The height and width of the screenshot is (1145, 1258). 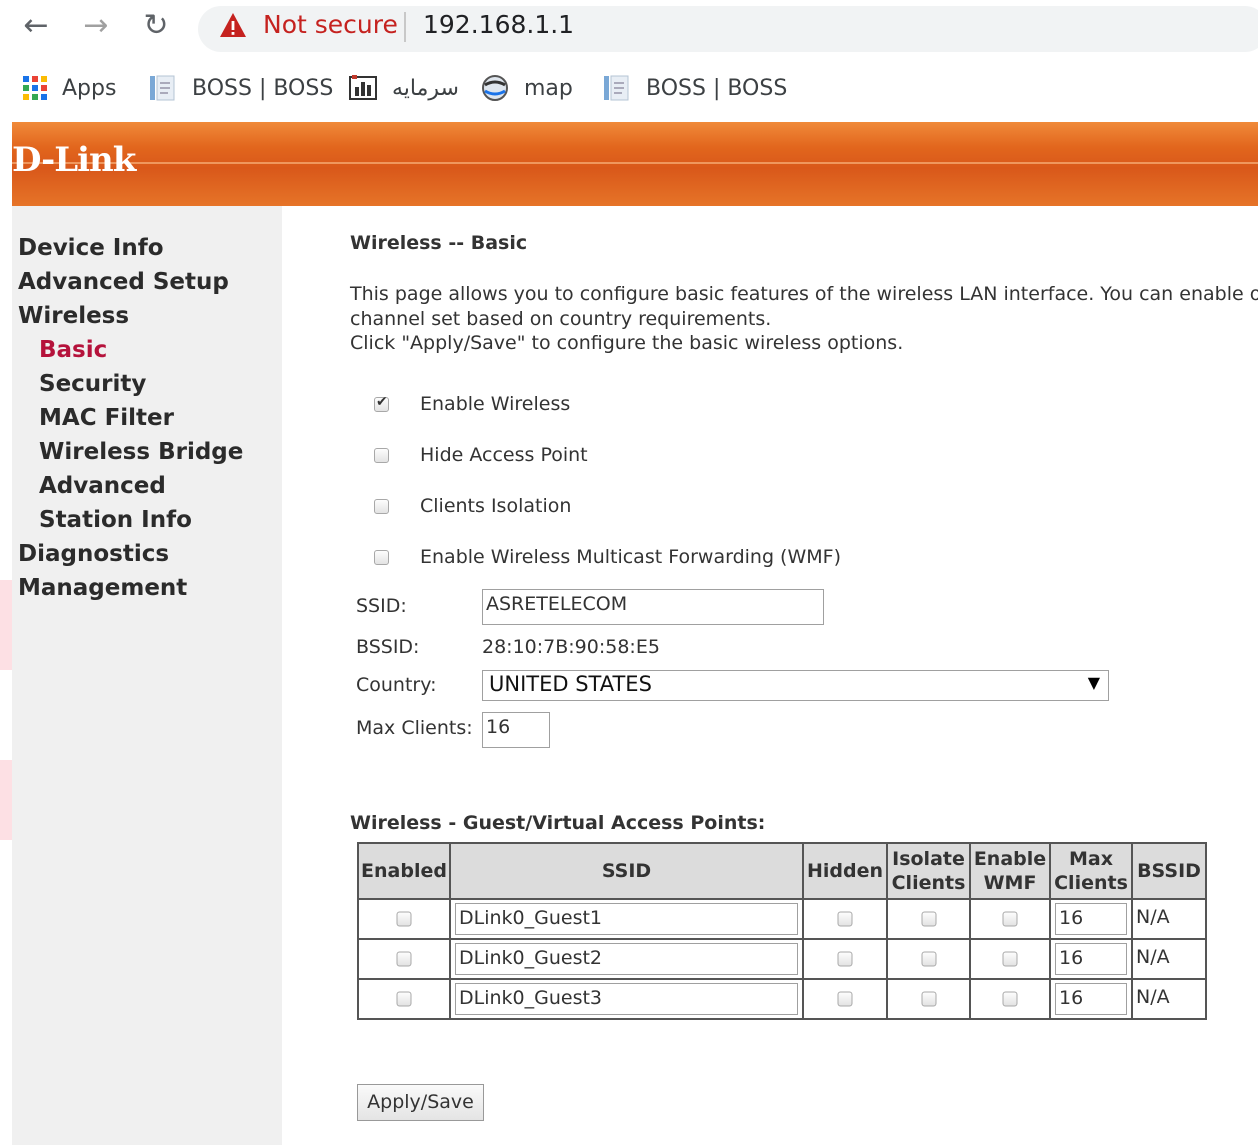 What do you see at coordinates (420, 1102) in the screenshot?
I see `apply-save-button: Apply/Save` at bounding box center [420, 1102].